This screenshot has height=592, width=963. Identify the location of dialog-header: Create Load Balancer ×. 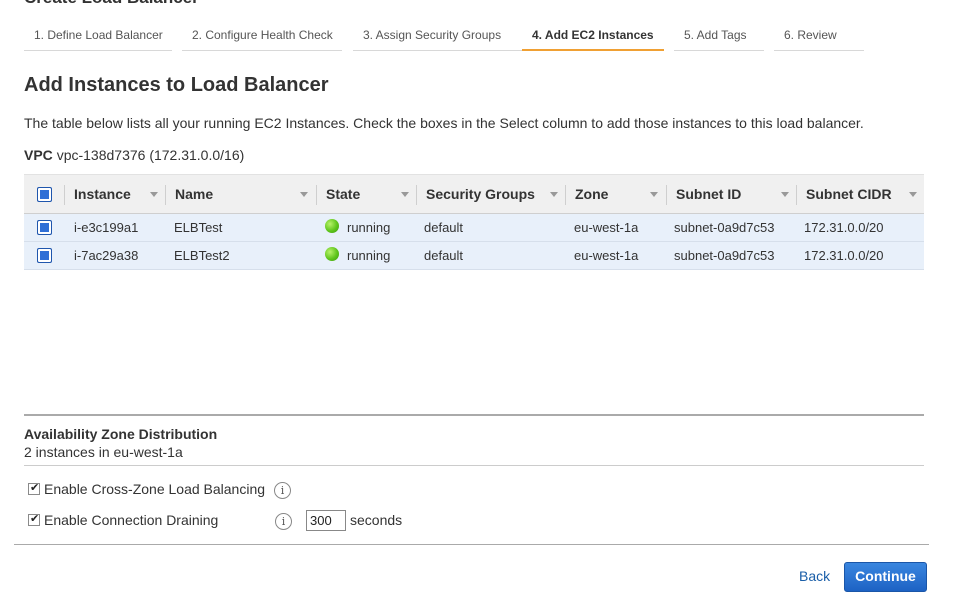
(481, 4).